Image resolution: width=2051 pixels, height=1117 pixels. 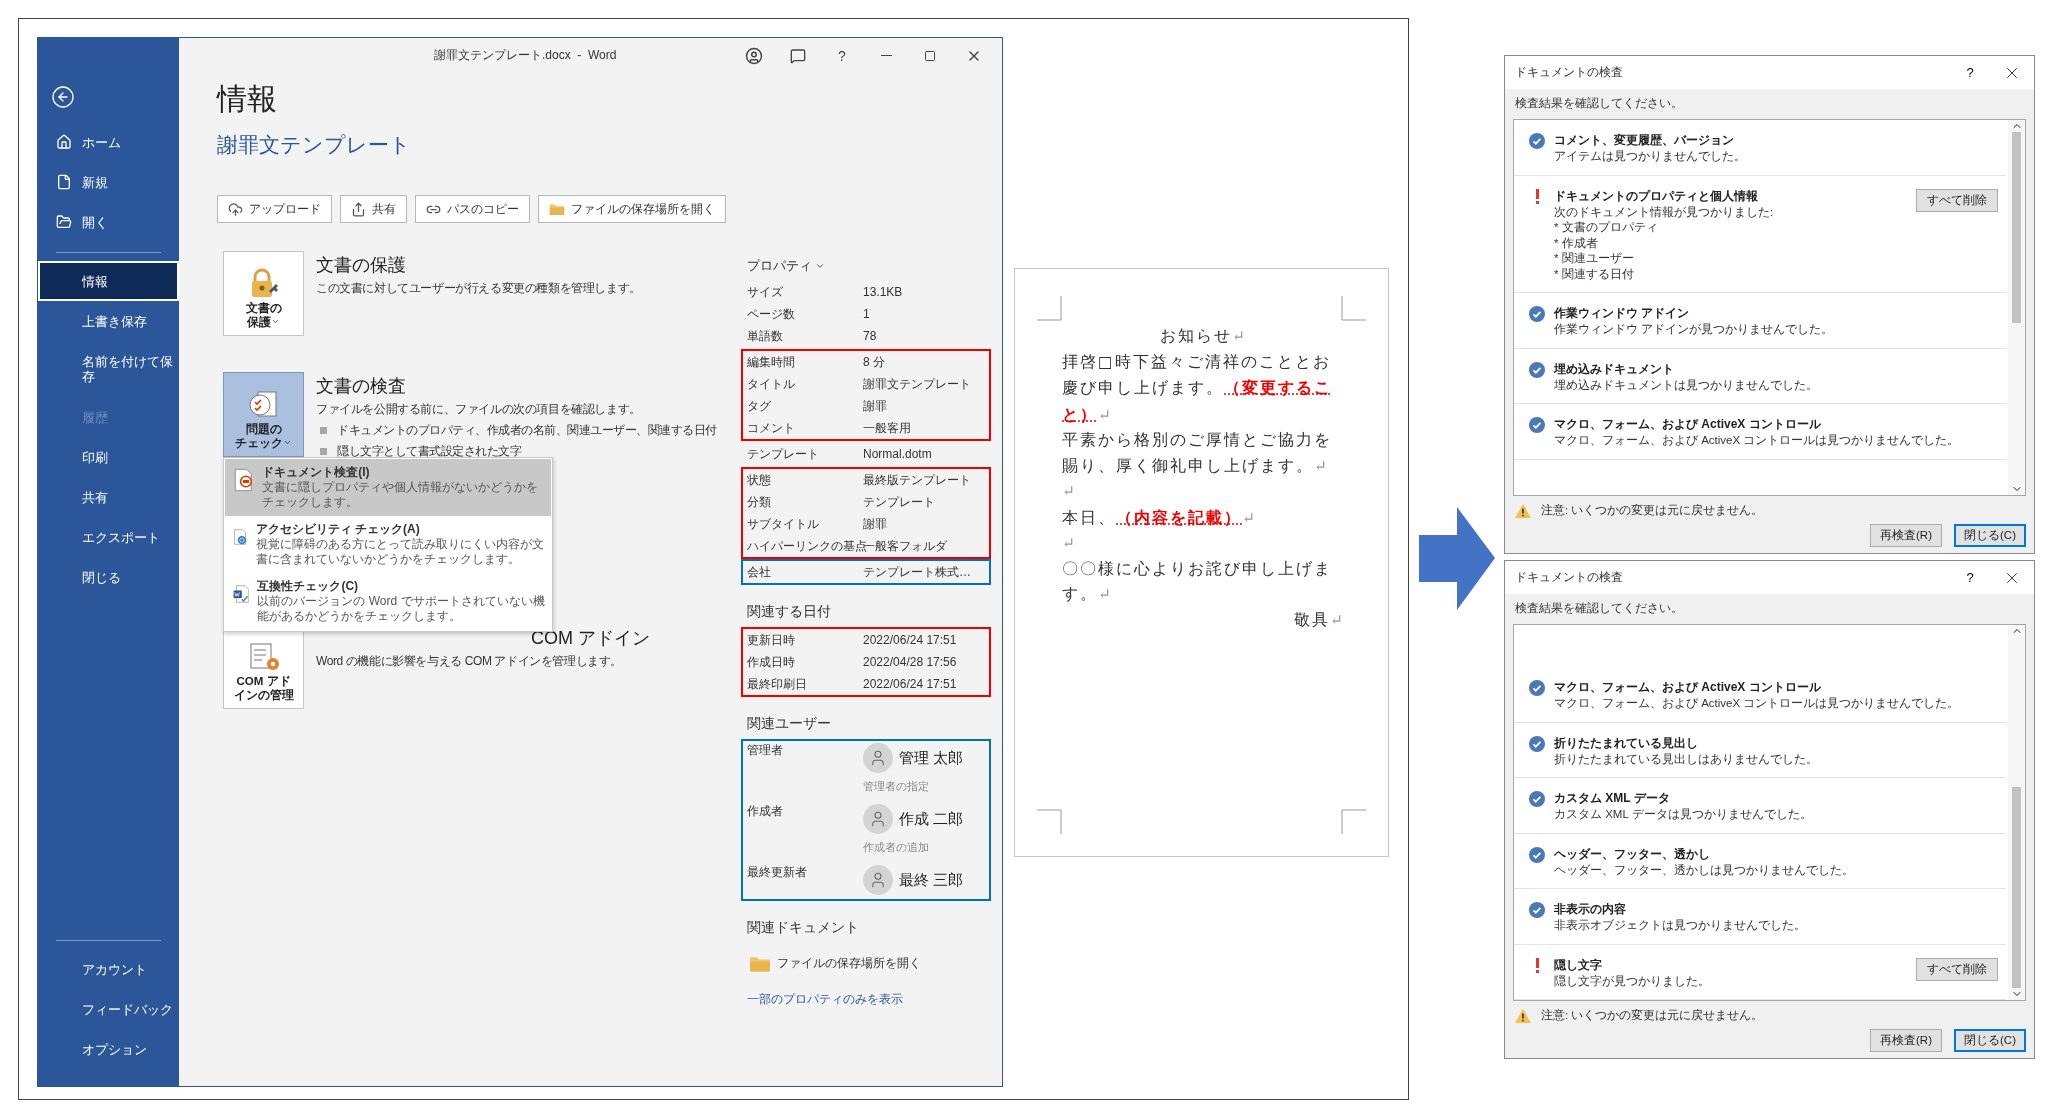 I want to click on minimize-icon, so click(x=886, y=55).